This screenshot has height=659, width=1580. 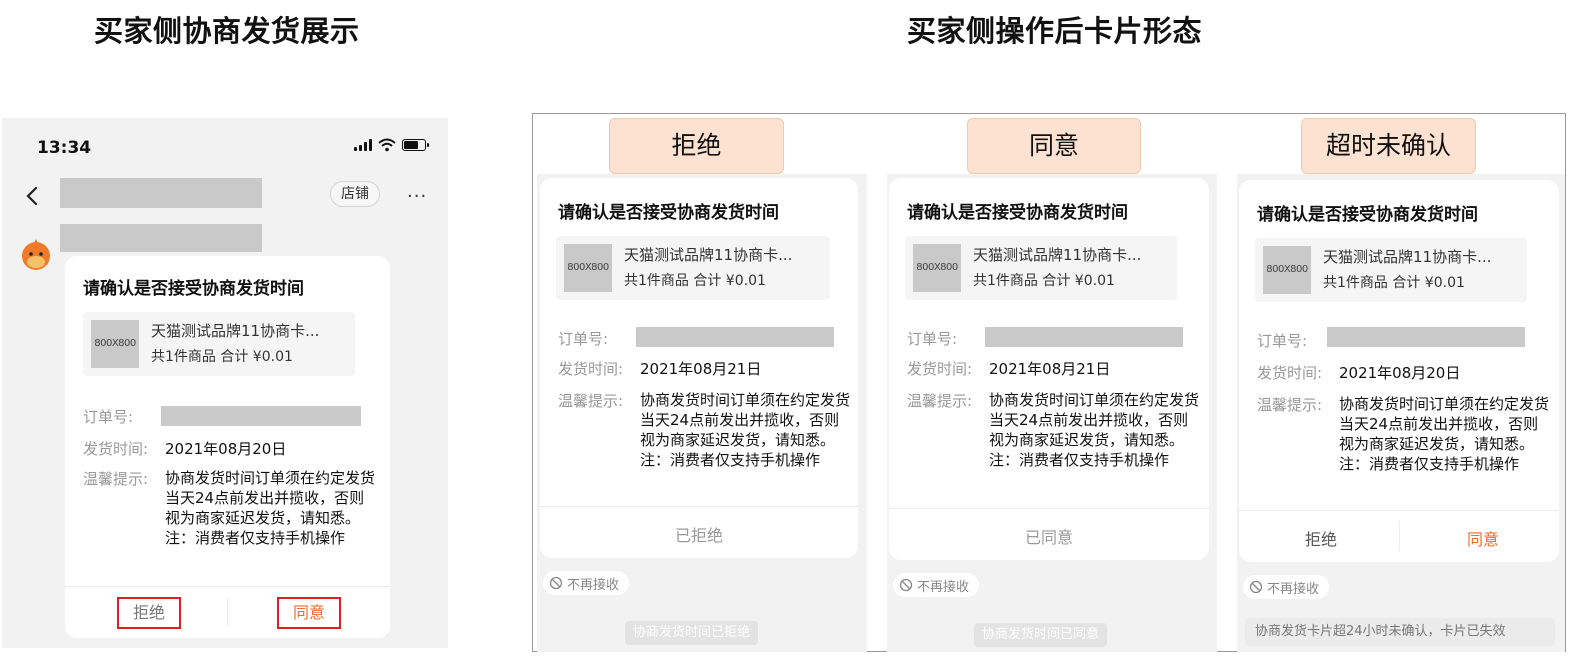 What do you see at coordinates (417, 196) in the screenshot?
I see `more-icon: ···` at bounding box center [417, 196].